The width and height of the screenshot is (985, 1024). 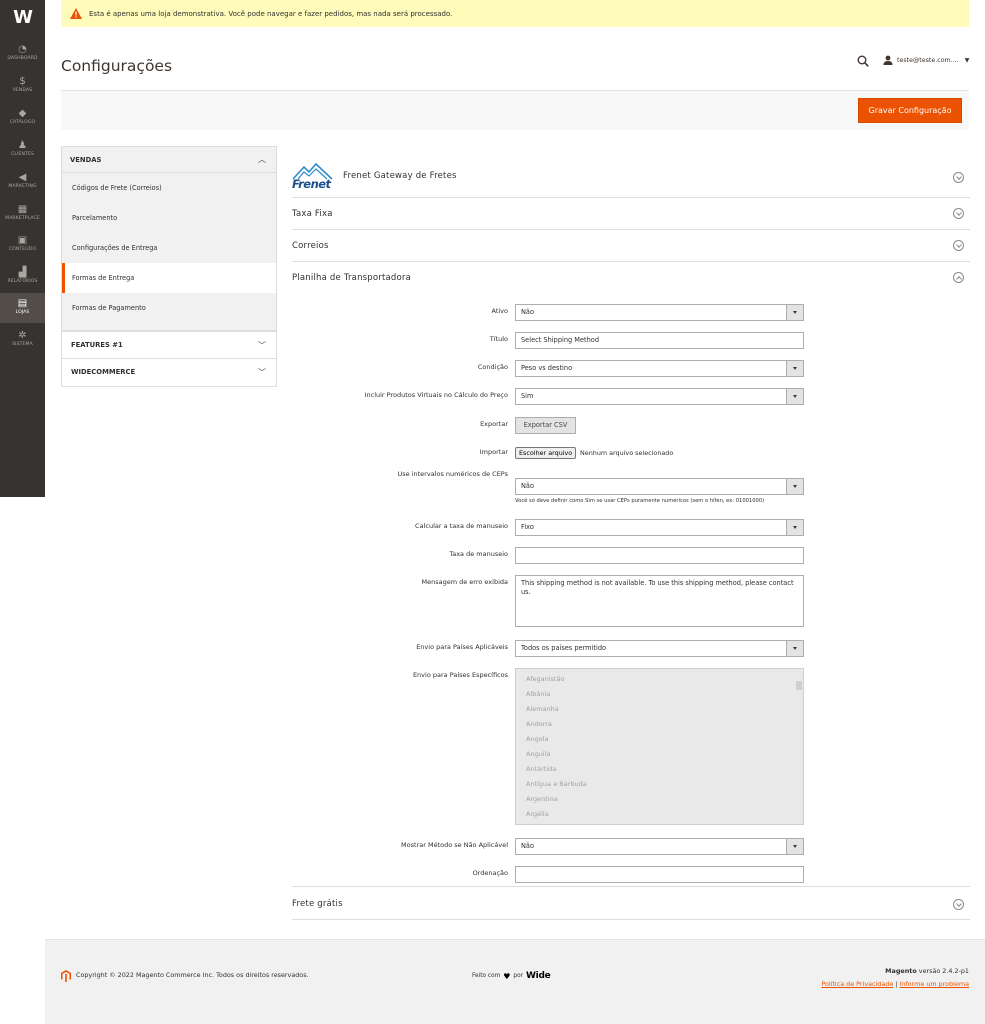 I want to click on made-with: Feito com ♥ por Wide, so click(x=511, y=976).